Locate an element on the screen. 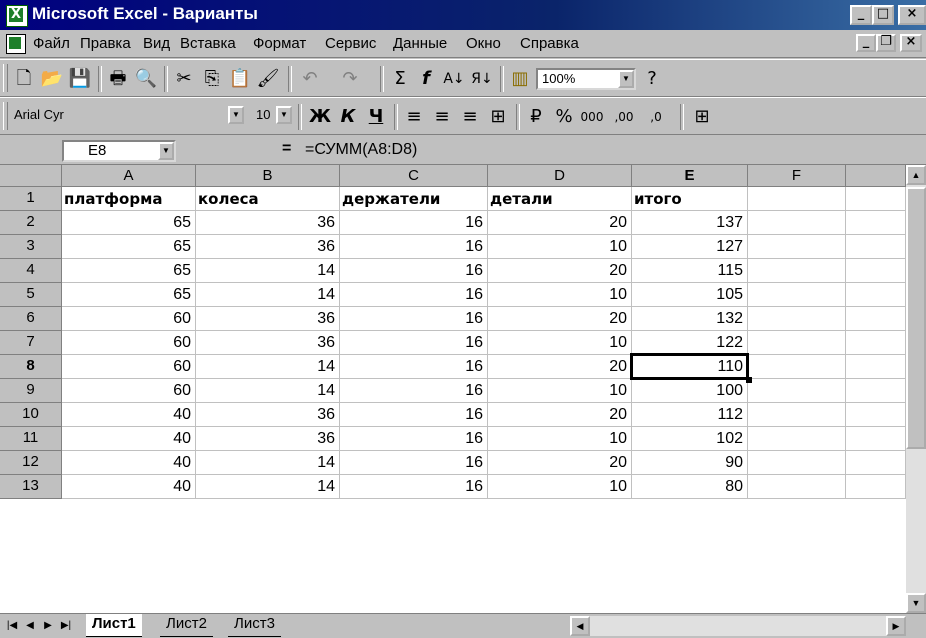 This screenshot has height=638, width=926. paste-icon: 📋 is located at coordinates (240, 79).